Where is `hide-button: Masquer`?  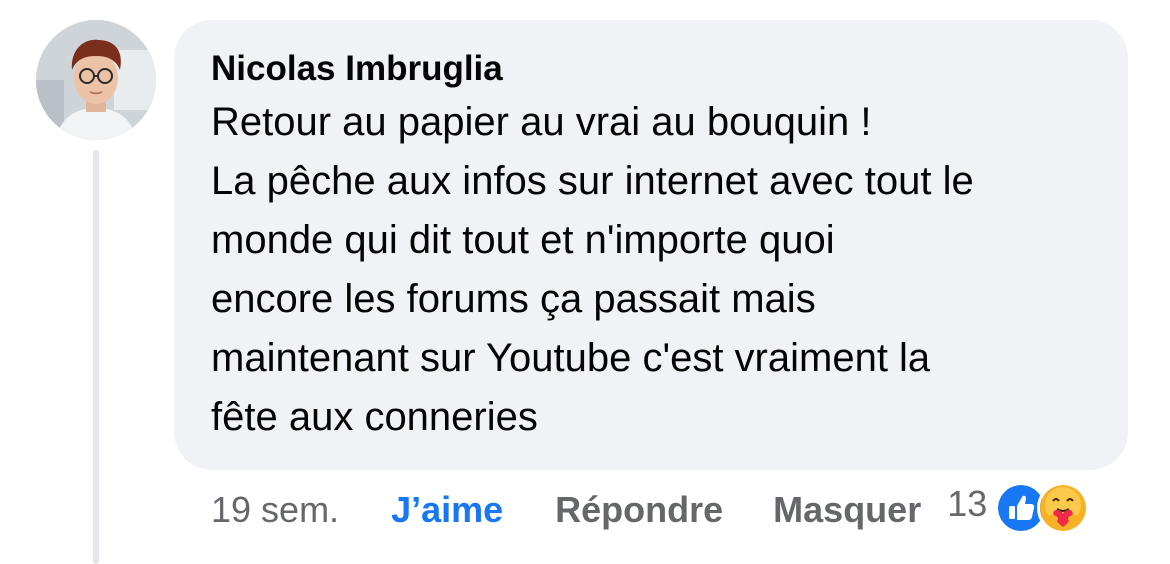
hide-button: Masquer is located at coordinates (847, 510).